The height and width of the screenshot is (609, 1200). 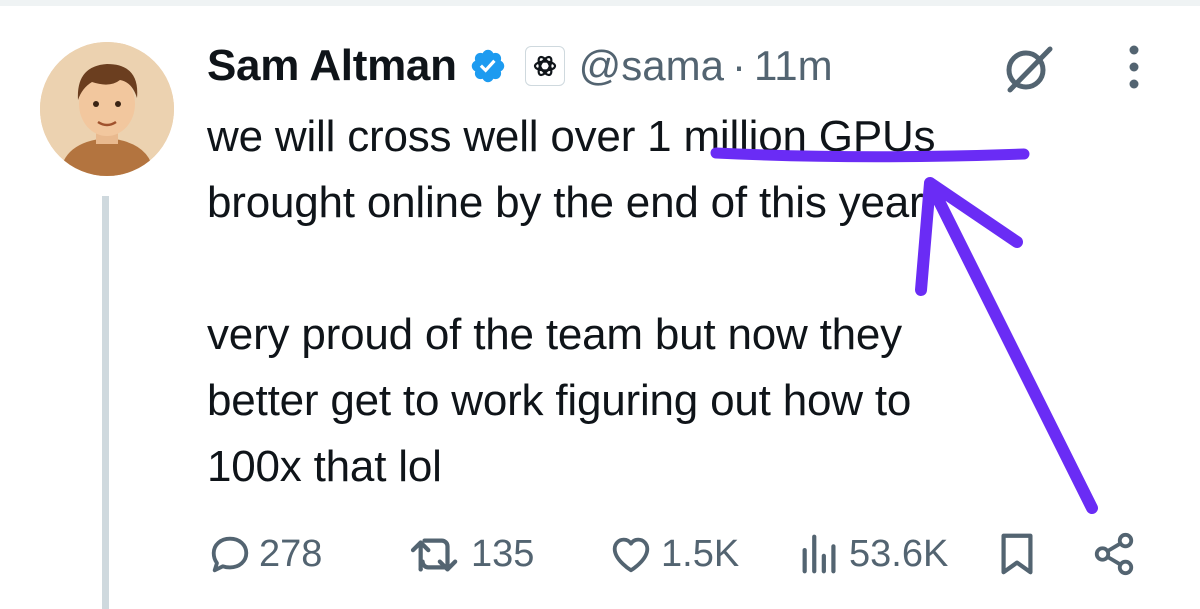 I want to click on tweet-actions: 278 135 1.5K 53.6K, so click(x=677, y=554).